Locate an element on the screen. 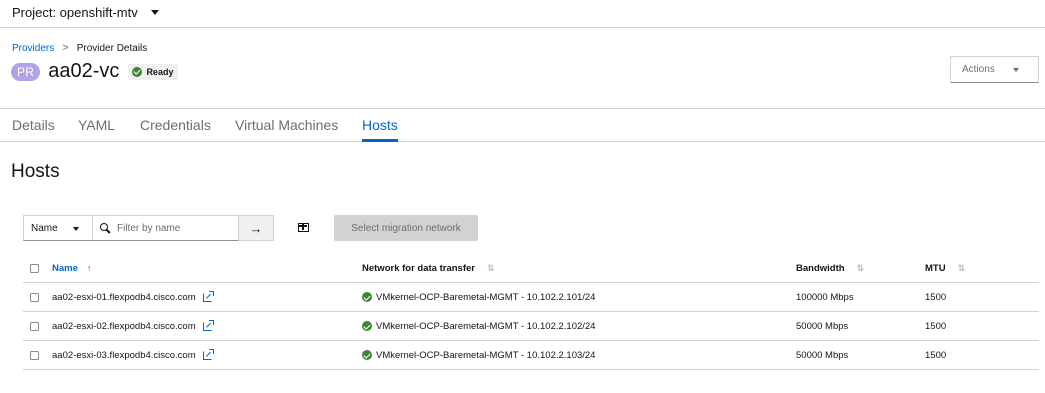 Image resolution: width=1045 pixels, height=393 pixels. project-selector: Project: openshift-mtv is located at coordinates (75, 12).